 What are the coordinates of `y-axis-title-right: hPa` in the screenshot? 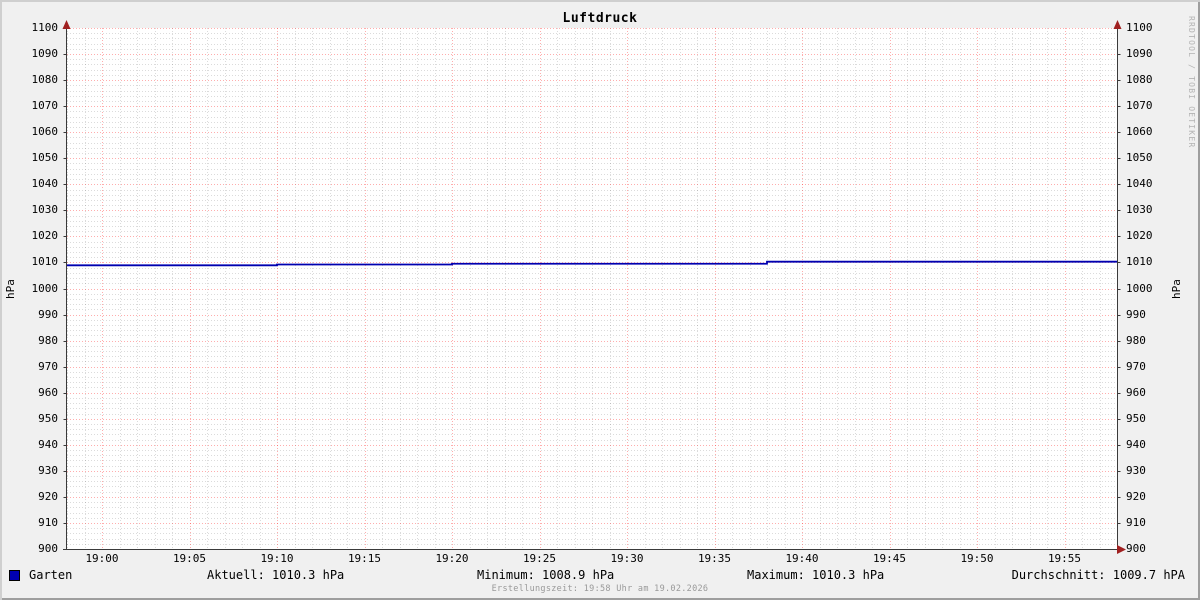 It's located at (1176, 289).